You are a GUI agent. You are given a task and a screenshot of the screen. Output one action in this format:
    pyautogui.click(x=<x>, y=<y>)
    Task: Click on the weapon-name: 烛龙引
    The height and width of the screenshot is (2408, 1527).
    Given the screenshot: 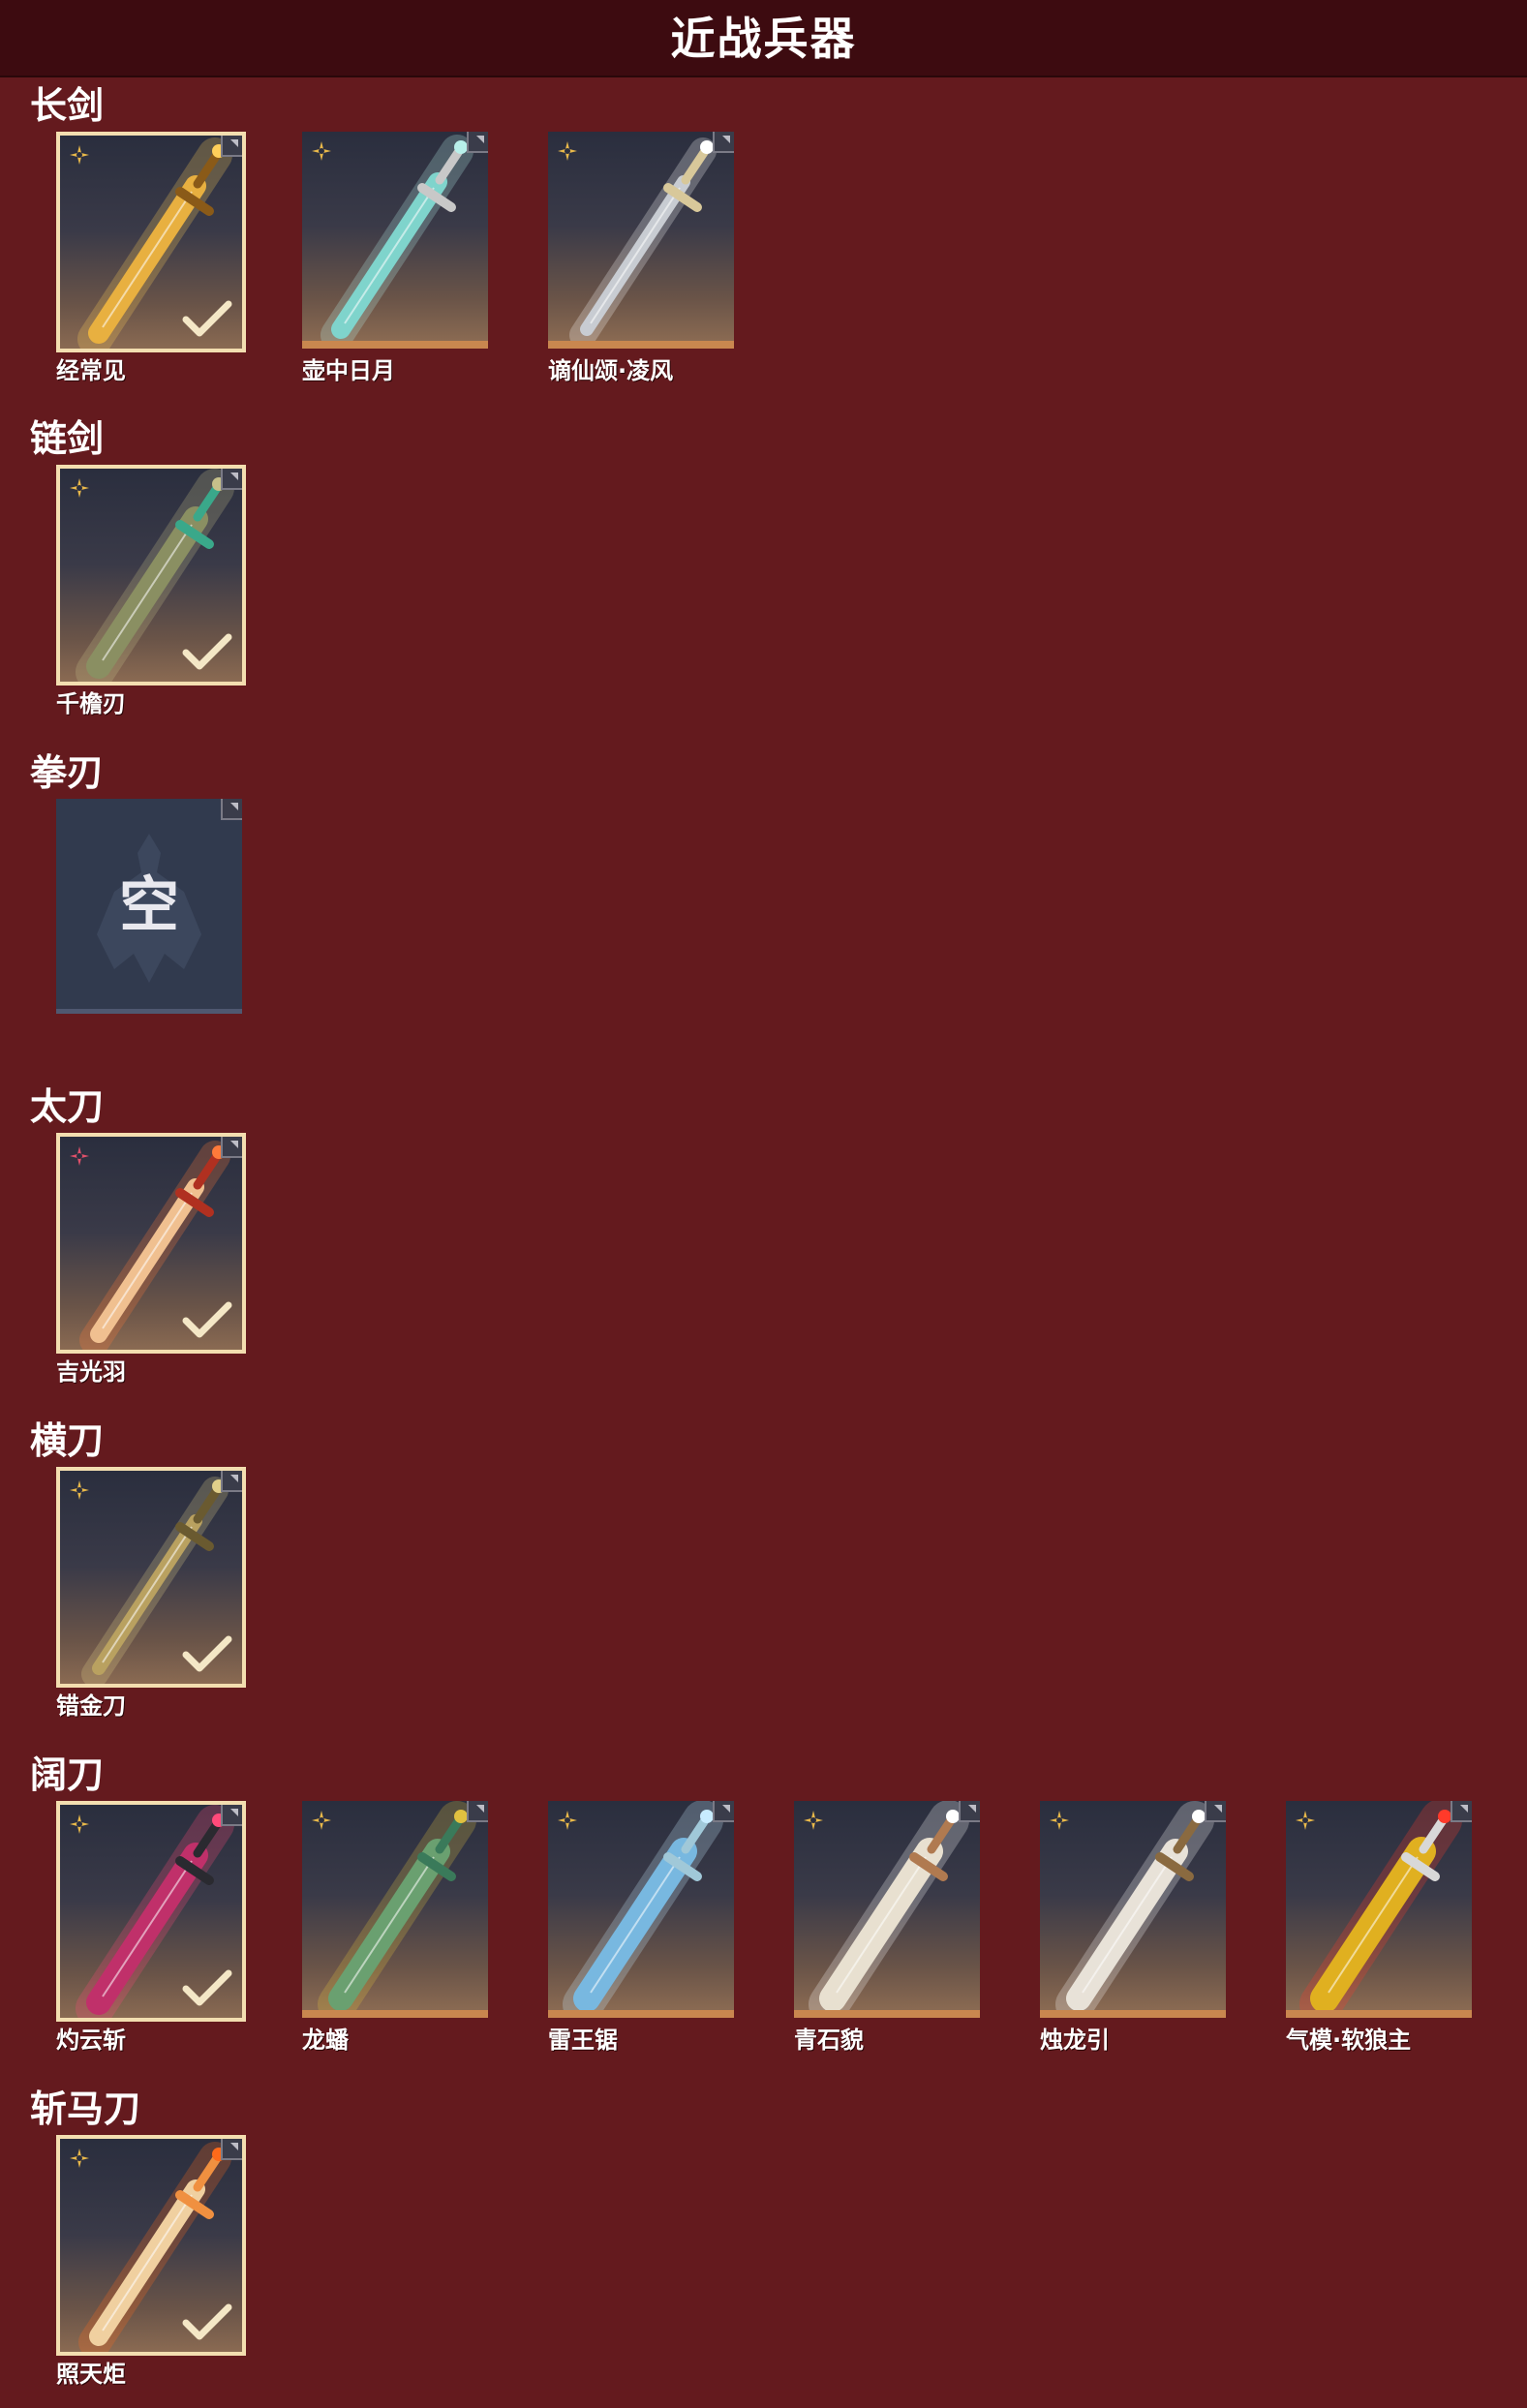 What is the action you would take?
    pyautogui.click(x=1075, y=2041)
    